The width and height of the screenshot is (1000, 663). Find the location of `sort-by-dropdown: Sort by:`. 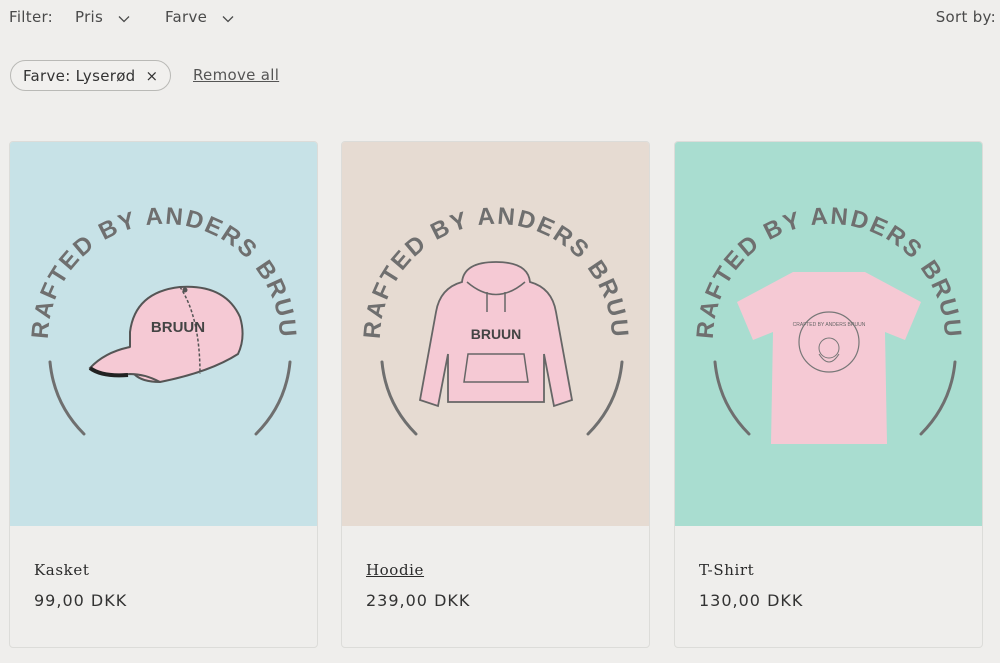

sort-by-dropdown: Sort by: is located at coordinates (966, 17).